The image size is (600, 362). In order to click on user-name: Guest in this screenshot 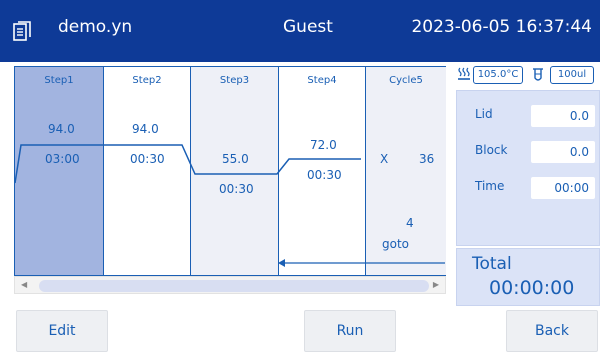, I will do `click(308, 27)`.